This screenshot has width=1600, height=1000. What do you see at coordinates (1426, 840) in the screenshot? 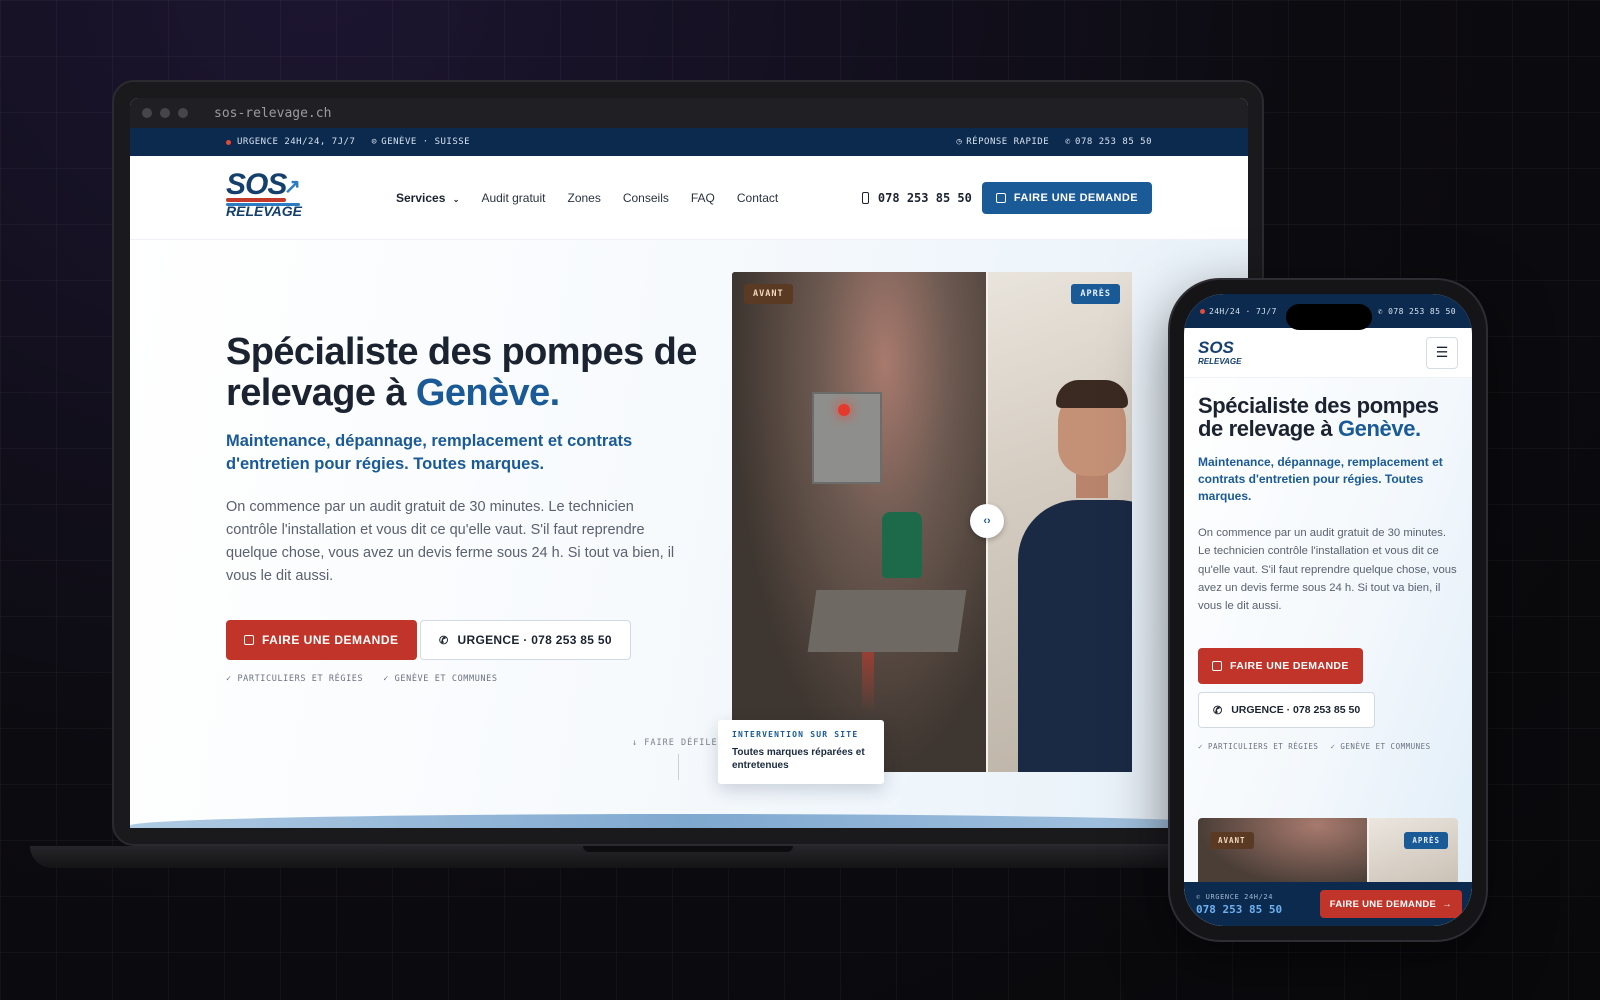
I see `after-tag: APRÈS` at bounding box center [1426, 840].